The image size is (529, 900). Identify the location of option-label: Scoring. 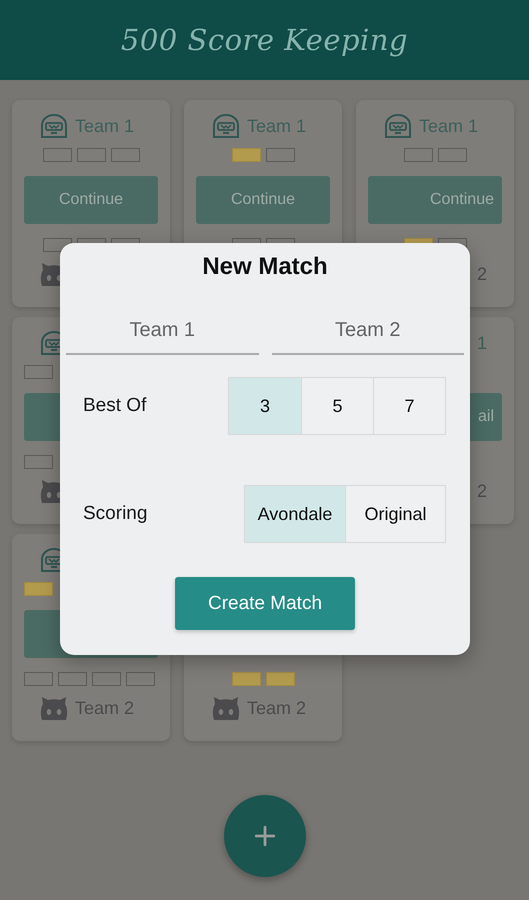
(115, 514).